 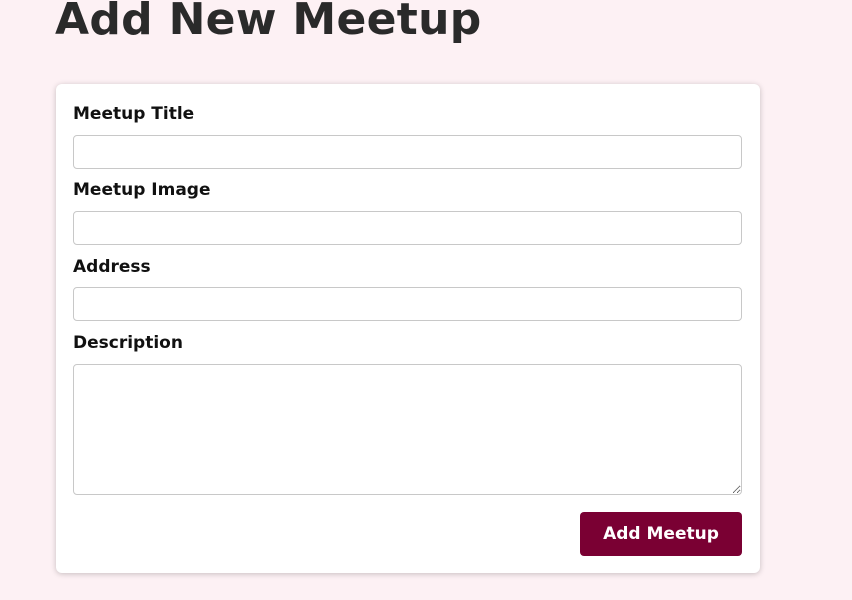 I want to click on page-title: Add New Meetup, so click(x=268, y=22).